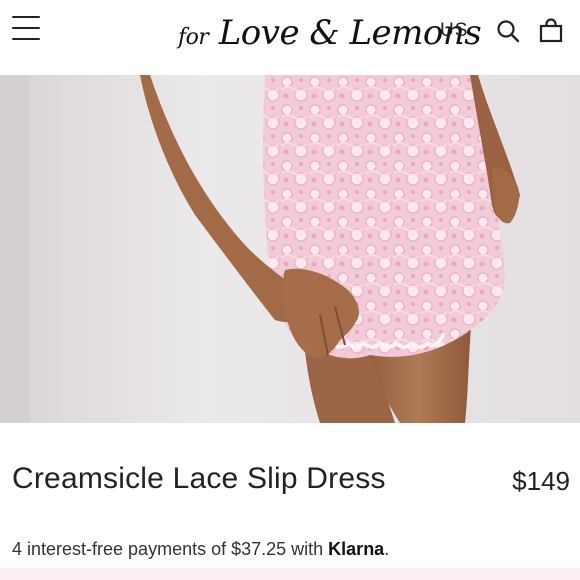  I want to click on bag-icon, so click(551, 30).